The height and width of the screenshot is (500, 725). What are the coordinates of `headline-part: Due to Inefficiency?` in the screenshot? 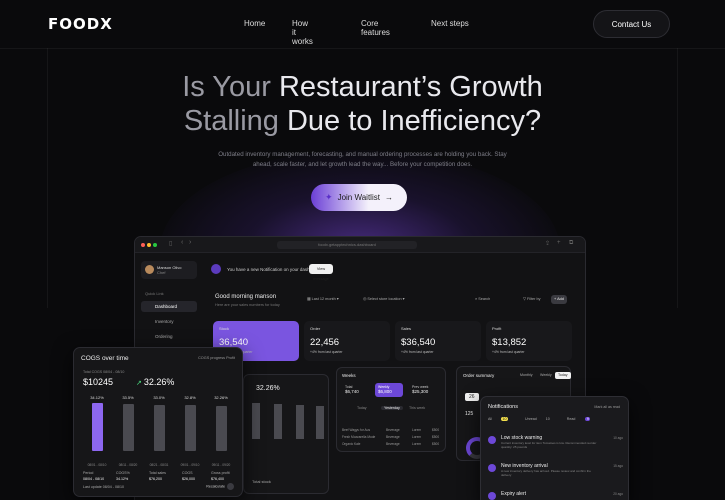 It's located at (414, 121).